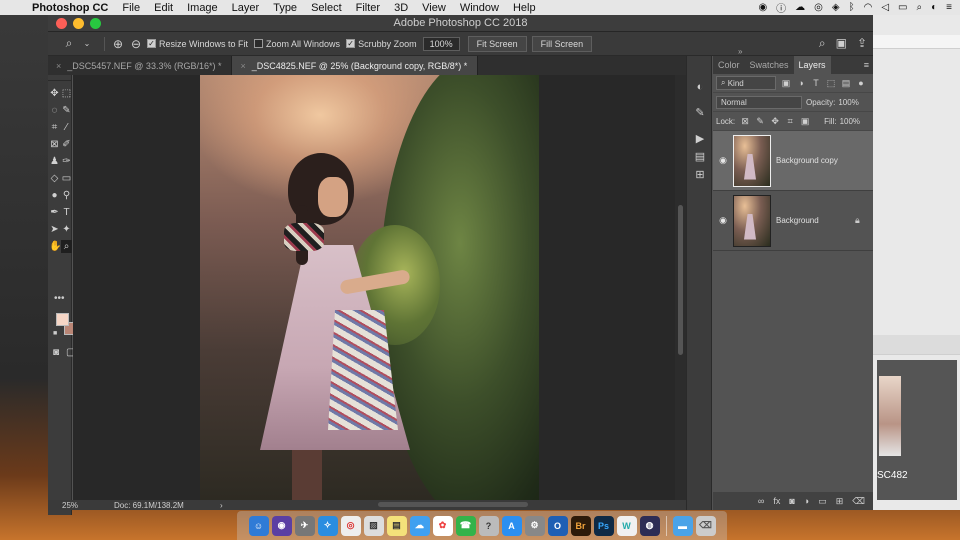 The image size is (960, 540). I want to click on shape-filter-icon: ⬚, so click(831, 83).